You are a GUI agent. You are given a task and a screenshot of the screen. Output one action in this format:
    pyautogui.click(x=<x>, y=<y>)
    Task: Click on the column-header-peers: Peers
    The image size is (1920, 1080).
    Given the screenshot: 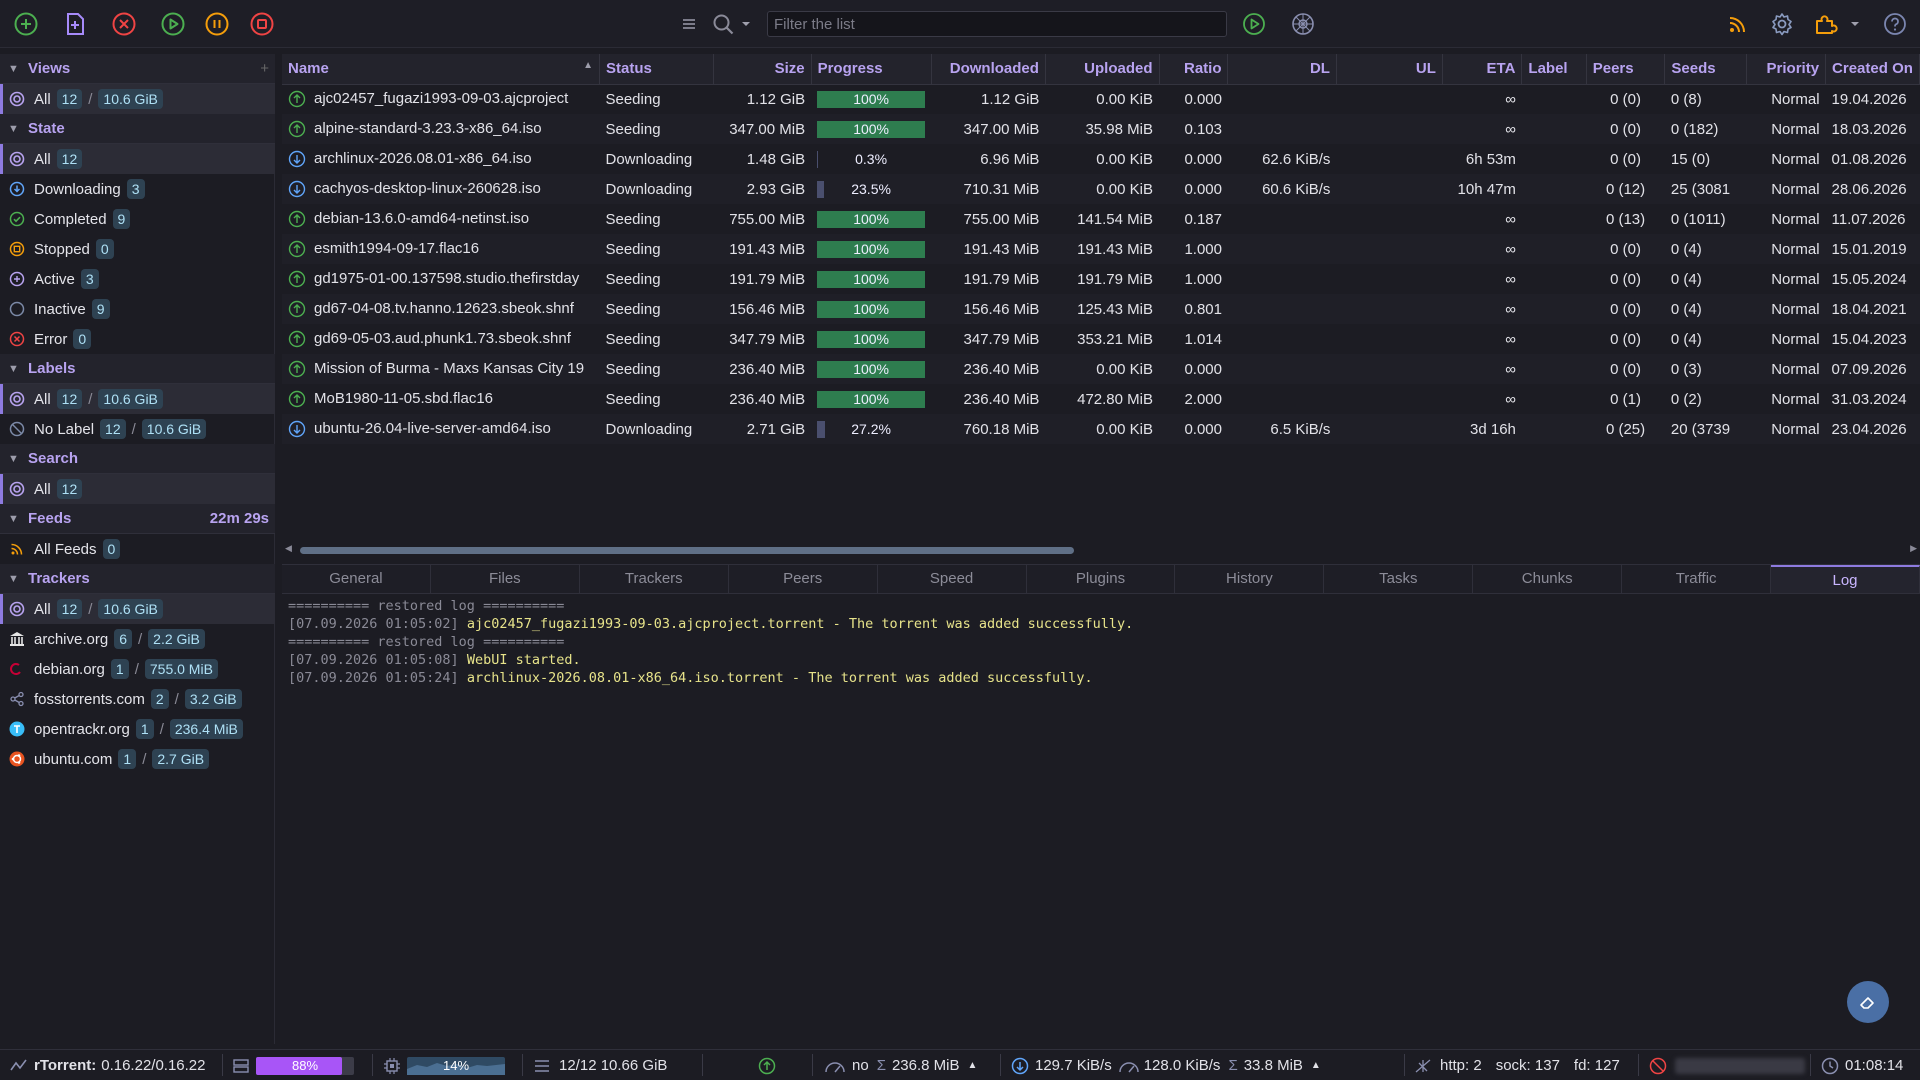 What is the action you would take?
    pyautogui.click(x=1626, y=69)
    